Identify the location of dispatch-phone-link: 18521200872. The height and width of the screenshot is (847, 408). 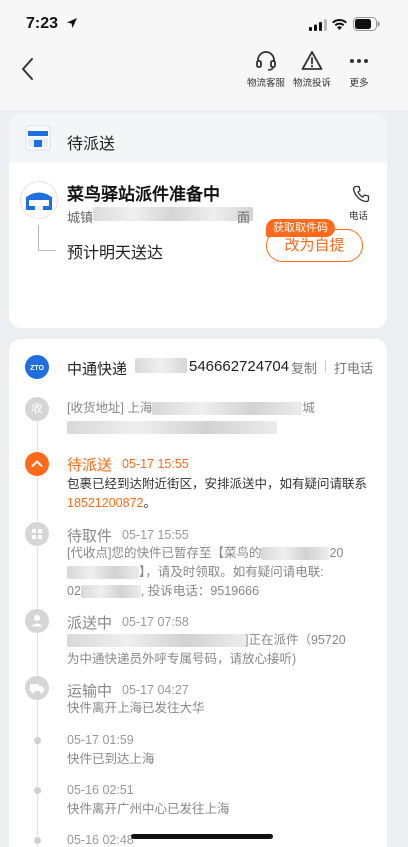
(105, 503).